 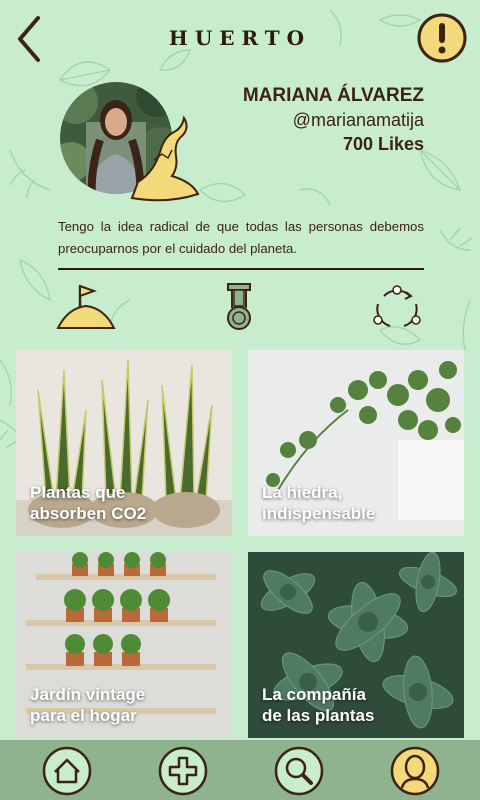 What do you see at coordinates (442, 38) in the screenshot?
I see `exclamation-icon` at bounding box center [442, 38].